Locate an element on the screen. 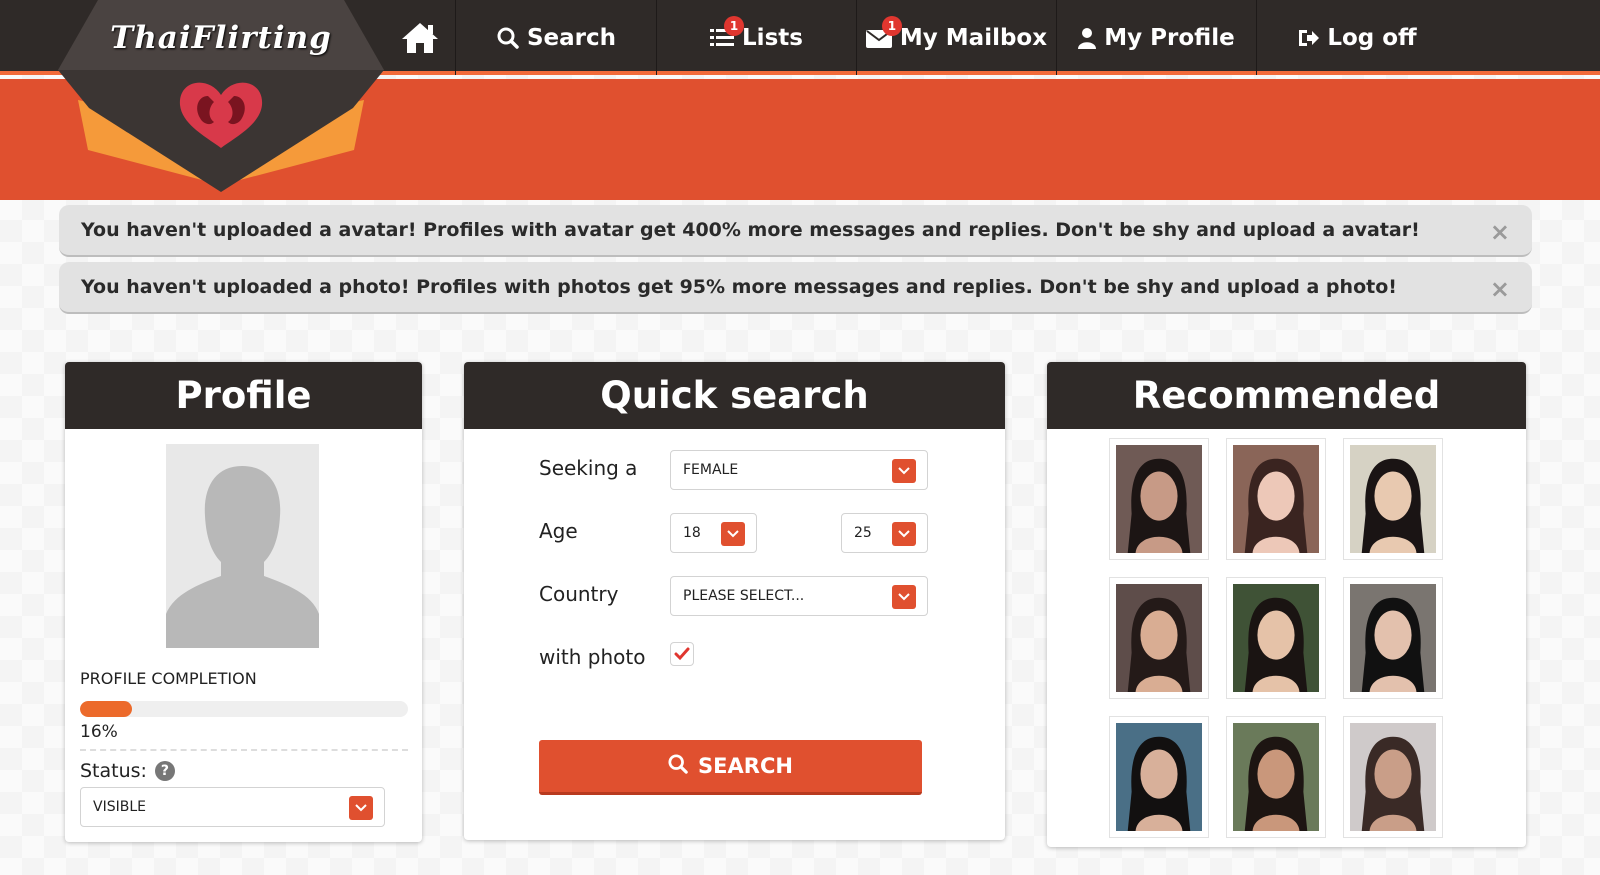 Image resolution: width=1600 pixels, height=875 pixels. recommended-title: Recommended is located at coordinates (1286, 395).